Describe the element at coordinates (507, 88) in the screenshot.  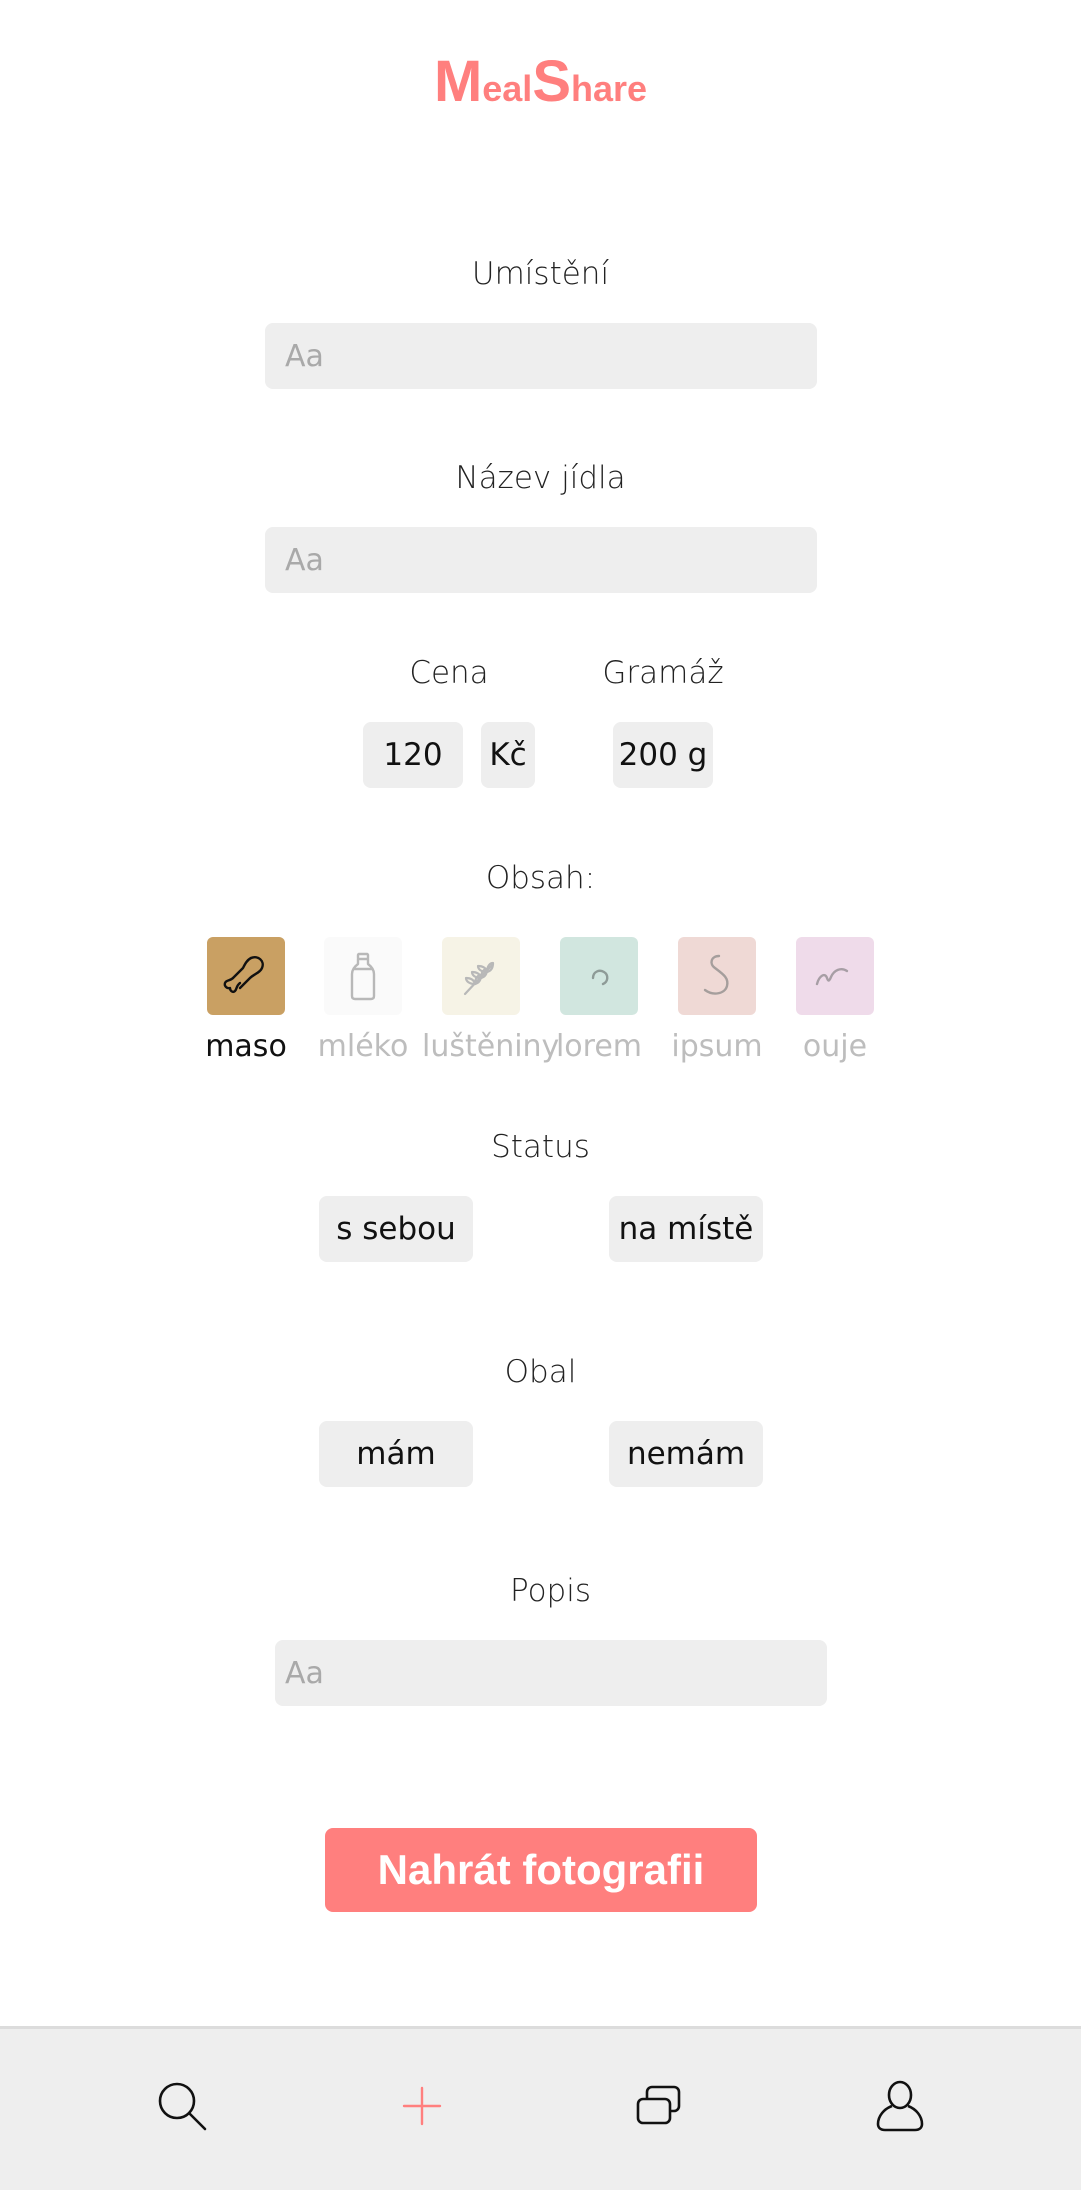
I see `logo-text-eal: eal` at that location.